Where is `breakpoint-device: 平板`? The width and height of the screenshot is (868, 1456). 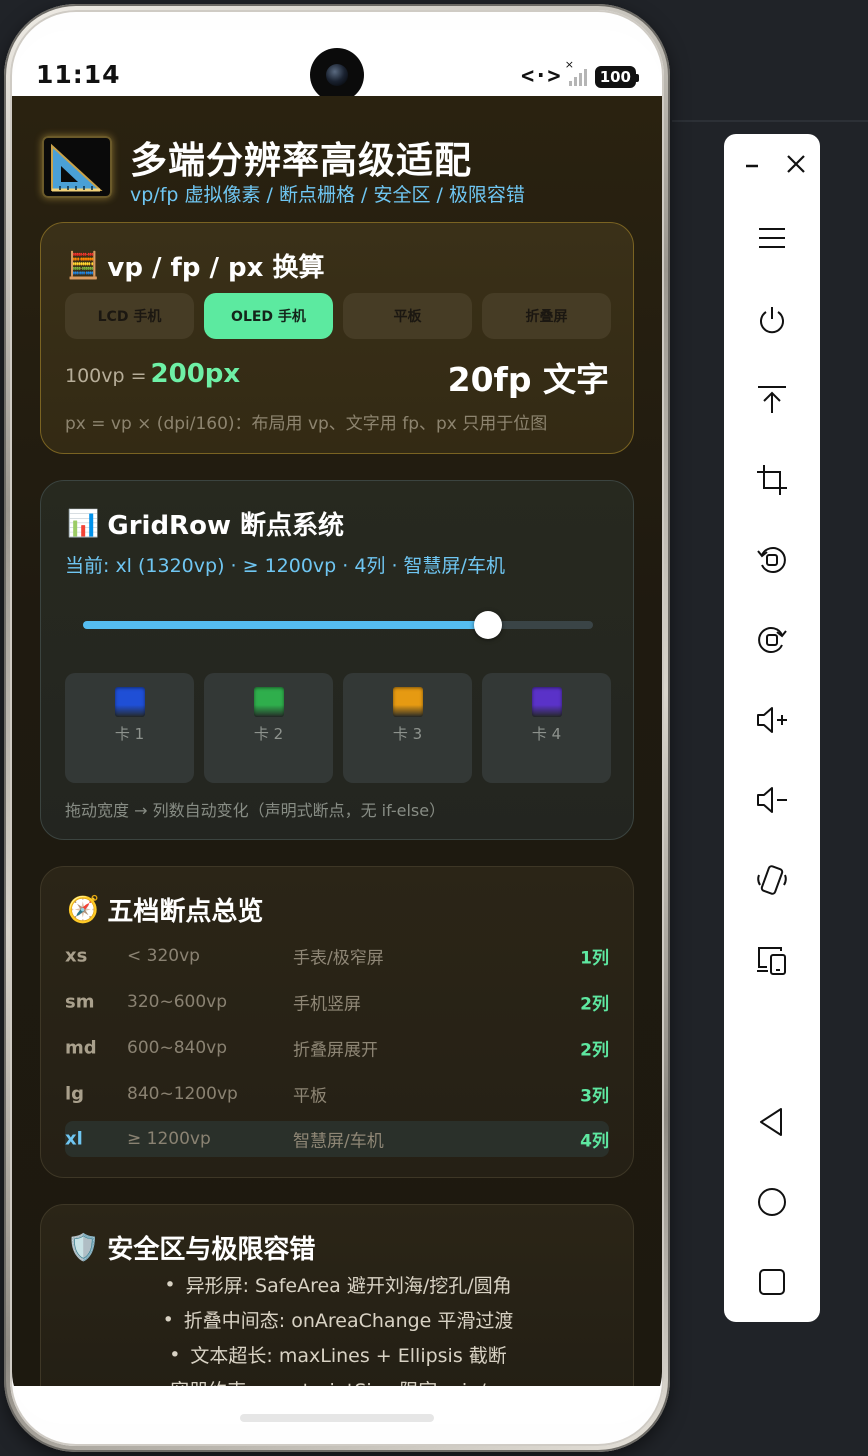
breakpoint-device: 平板 is located at coordinates (310, 1096).